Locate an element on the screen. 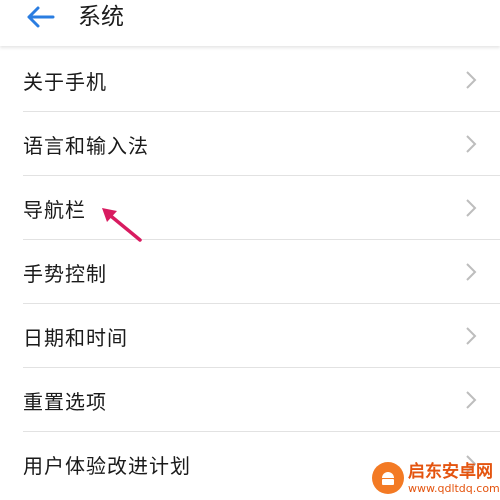 This screenshot has width=500, height=500. settings-item-date-time: 日期和时间 is located at coordinates (250, 336).